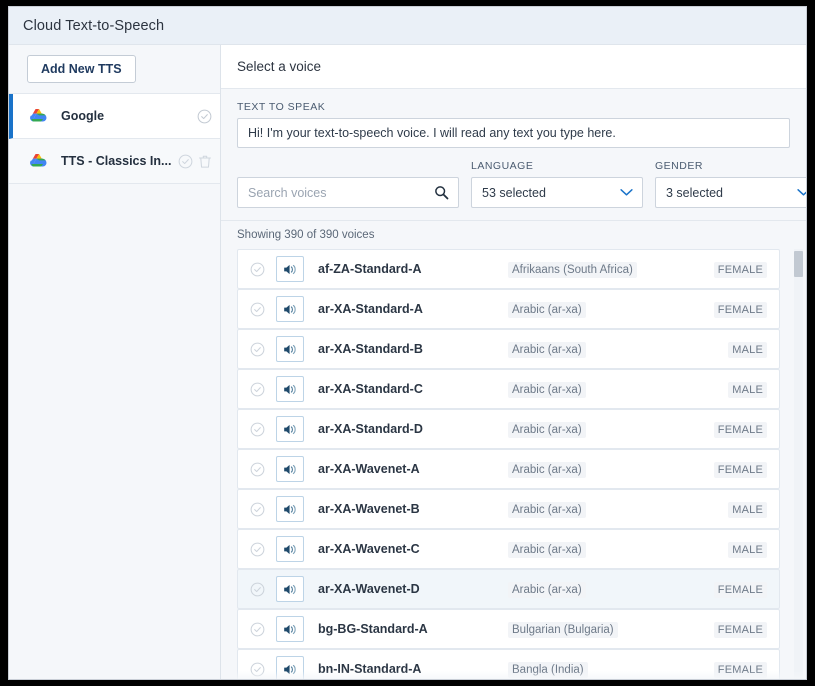  I want to click on voice-row: ar-XA-Wavenet-D Arabic (ar-xa) FEMALE, so click(508, 589).